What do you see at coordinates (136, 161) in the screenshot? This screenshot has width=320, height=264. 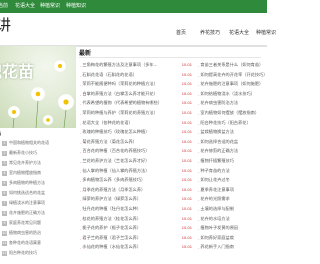 I see `article-link: ·兰花的养护方法（兰花怎么养才好） 10-01` at bounding box center [136, 161].